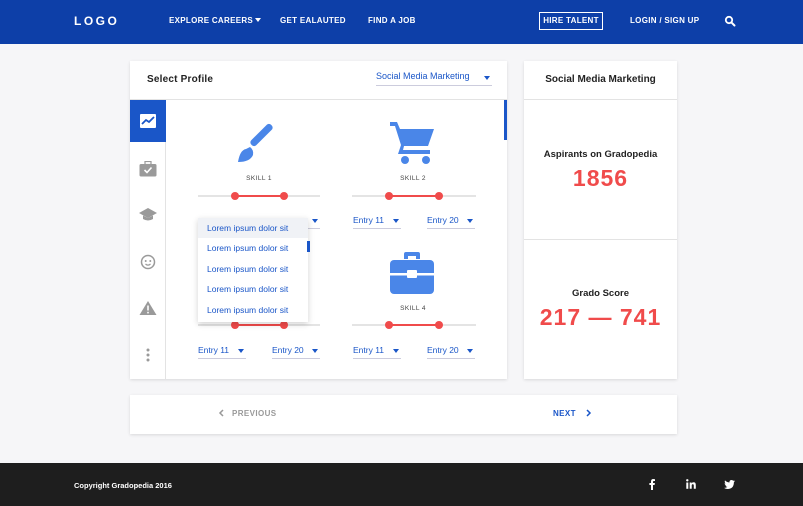  Describe the element at coordinates (423, 76) in the screenshot. I see `profile-select-value: Social Media Marketing` at that location.